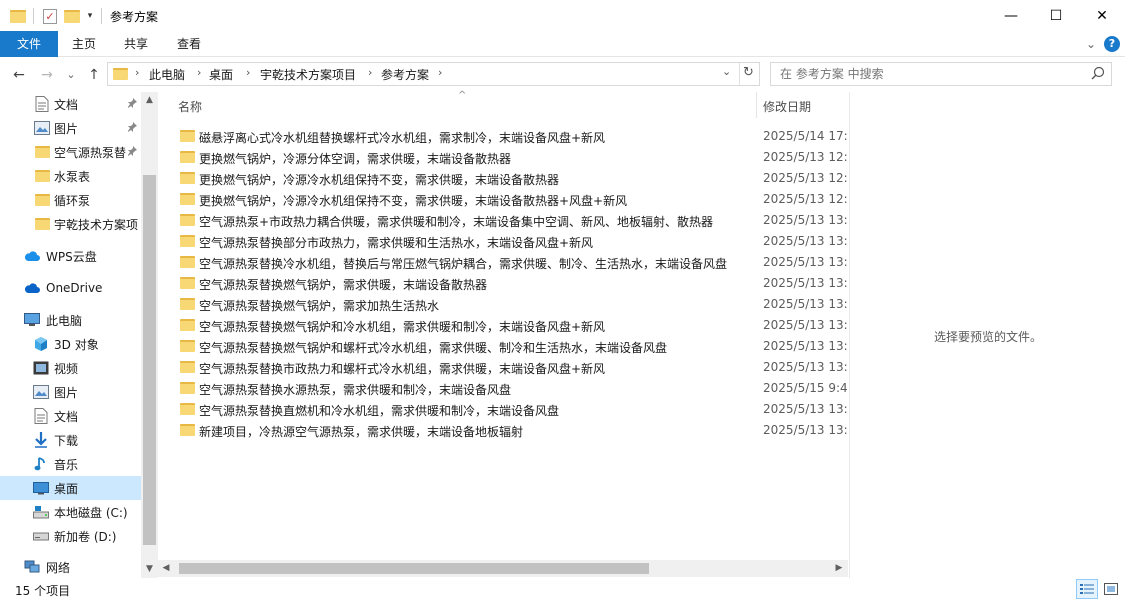 The height and width of the screenshot is (601, 1125). I want to click on downloads-icon, so click(41, 440).